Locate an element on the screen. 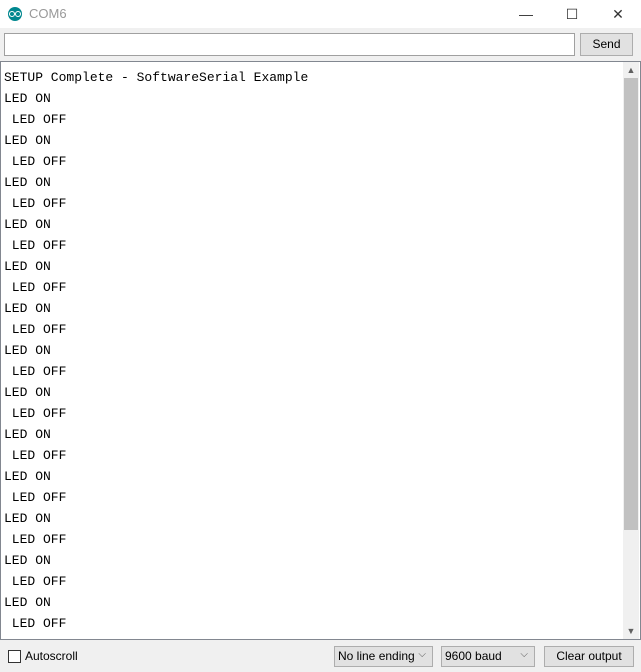 Image resolution: width=641 pixels, height=672 pixels. close-button: ✕ is located at coordinates (618, 14).